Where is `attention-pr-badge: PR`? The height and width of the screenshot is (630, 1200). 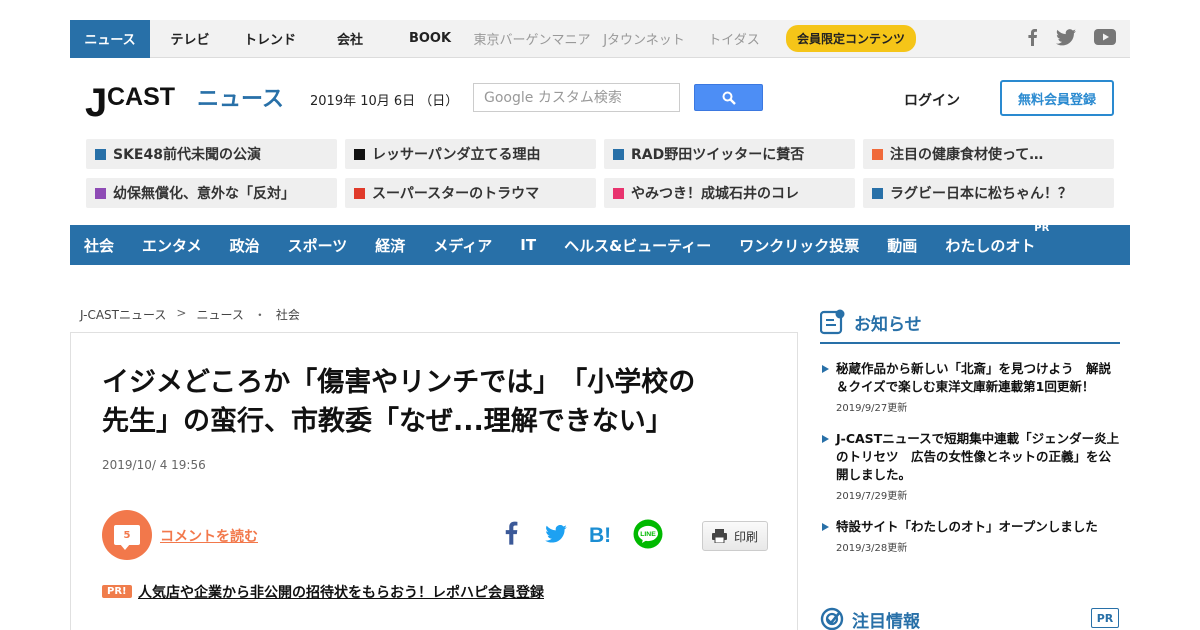
attention-pr-badge: PR is located at coordinates (1105, 618).